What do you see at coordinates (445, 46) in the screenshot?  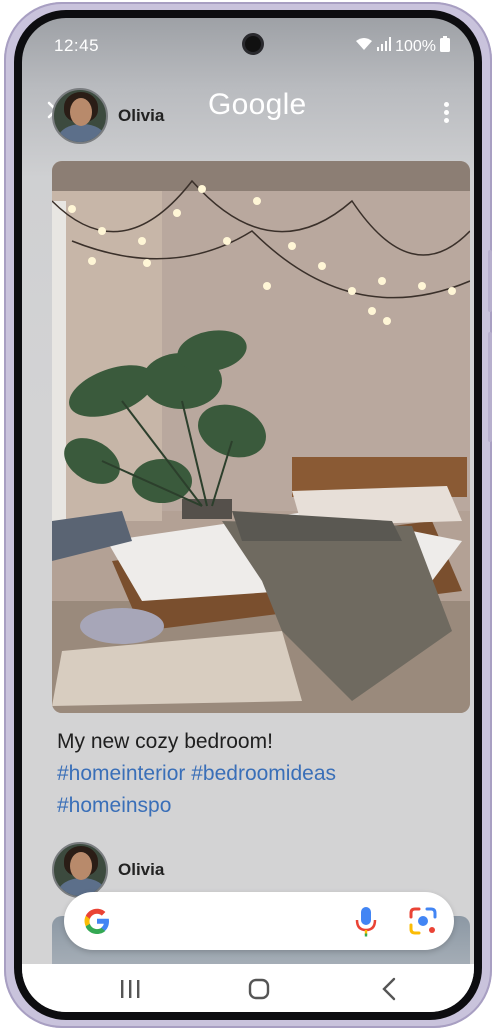 I see `battery-icon` at bounding box center [445, 46].